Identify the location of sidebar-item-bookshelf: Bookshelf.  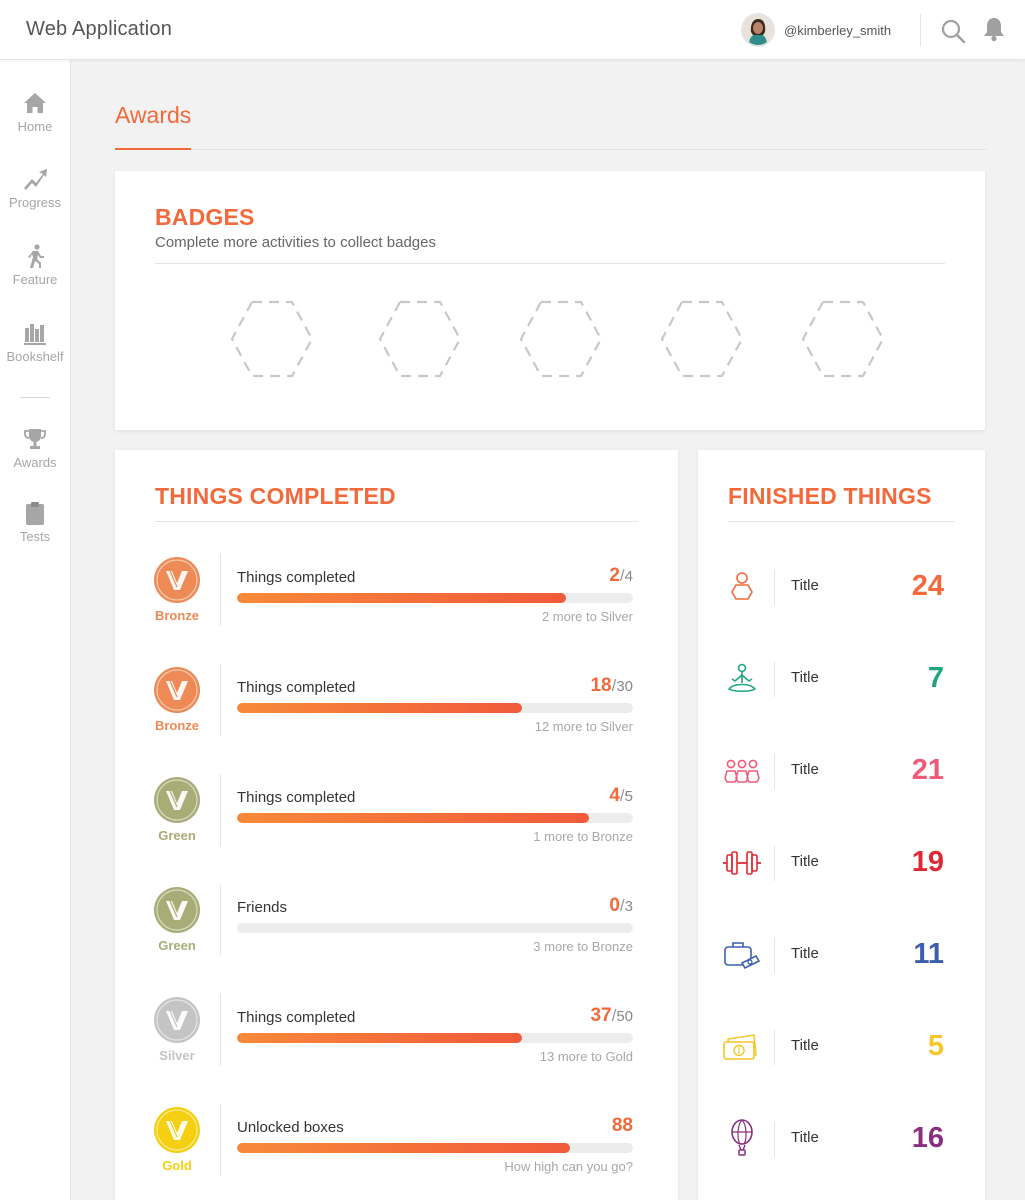
(35, 350).